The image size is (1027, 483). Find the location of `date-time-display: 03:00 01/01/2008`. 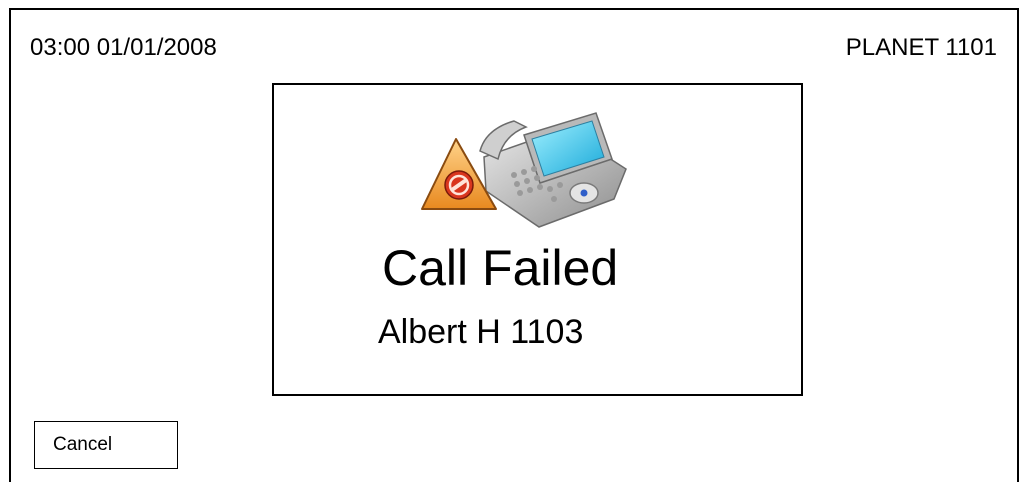

date-time-display: 03:00 01/01/2008 is located at coordinates (123, 47).